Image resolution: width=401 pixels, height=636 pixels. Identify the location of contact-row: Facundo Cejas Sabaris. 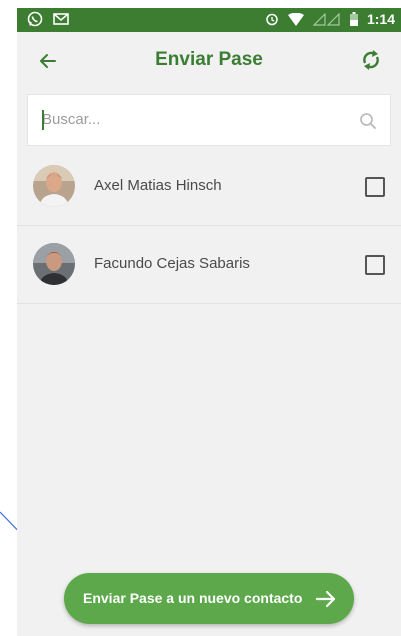
(209, 265).